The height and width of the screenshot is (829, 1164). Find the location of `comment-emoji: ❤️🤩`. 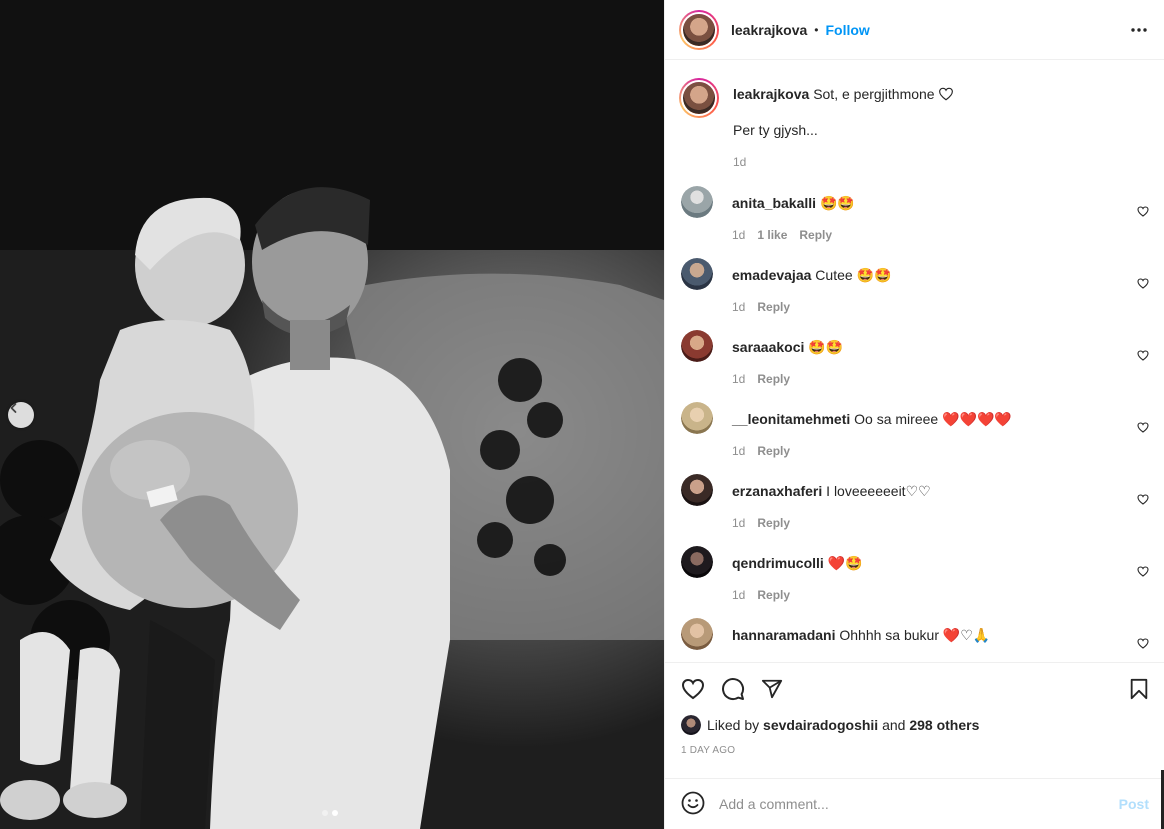

comment-emoji: ❤️🤩 is located at coordinates (845, 564).